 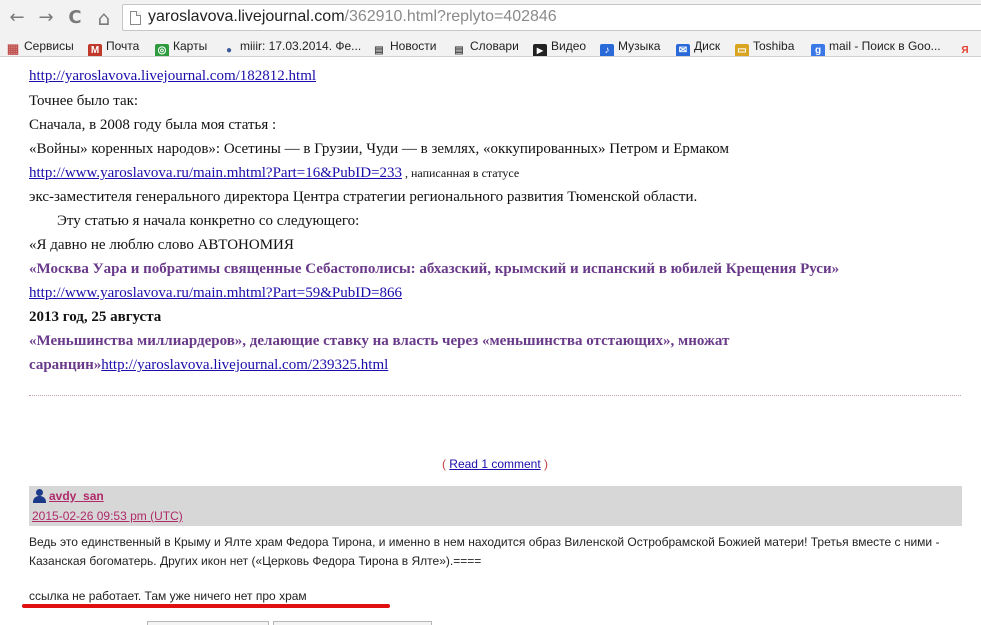 I want to click on post-heading: саранцин», so click(x=65, y=365).